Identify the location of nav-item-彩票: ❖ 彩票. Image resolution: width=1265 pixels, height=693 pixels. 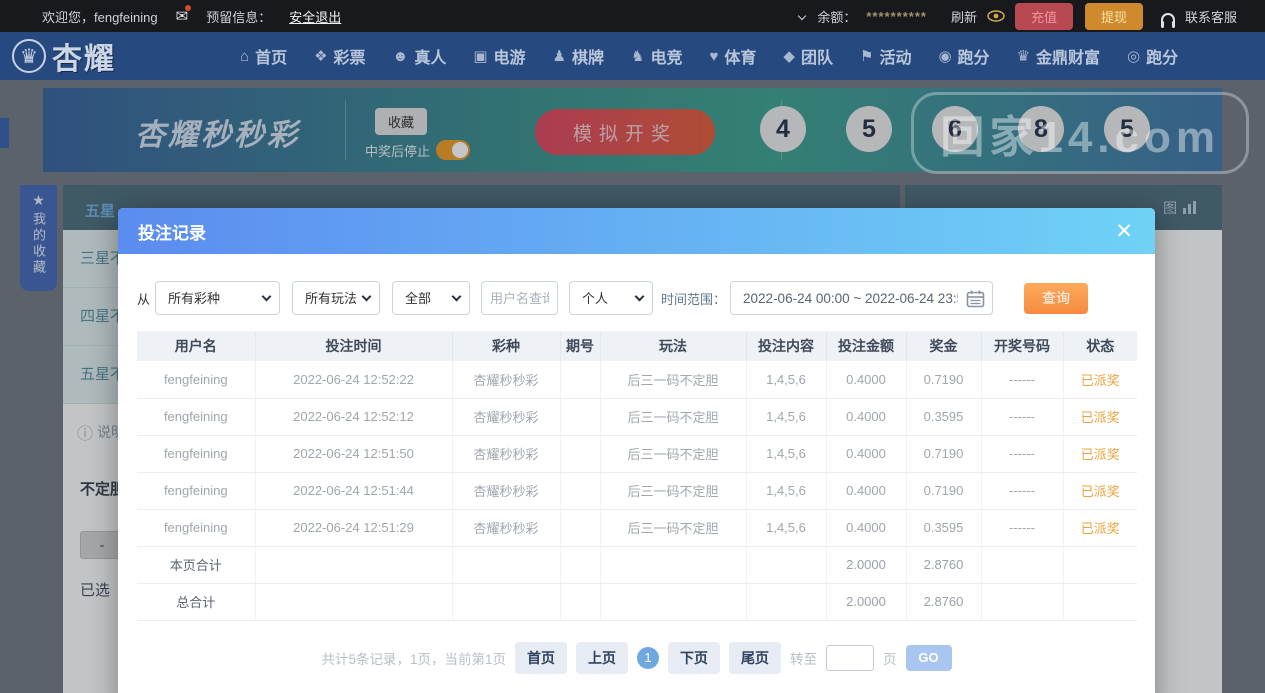
(339, 56).